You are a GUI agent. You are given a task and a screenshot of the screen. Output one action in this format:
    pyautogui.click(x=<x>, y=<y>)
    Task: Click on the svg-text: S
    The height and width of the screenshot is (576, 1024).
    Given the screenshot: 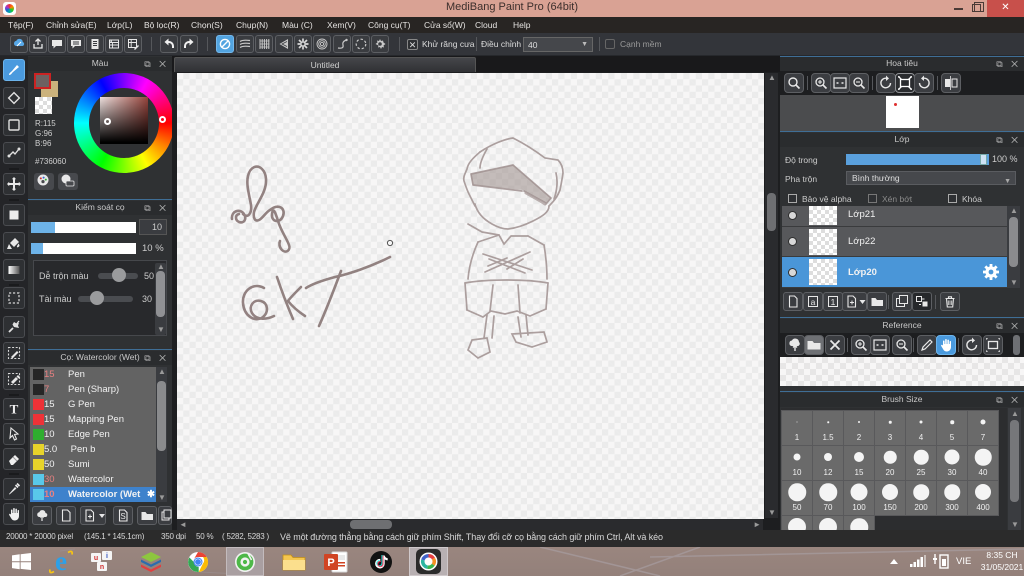 What is the action you would take?
    pyautogui.click(x=122, y=516)
    